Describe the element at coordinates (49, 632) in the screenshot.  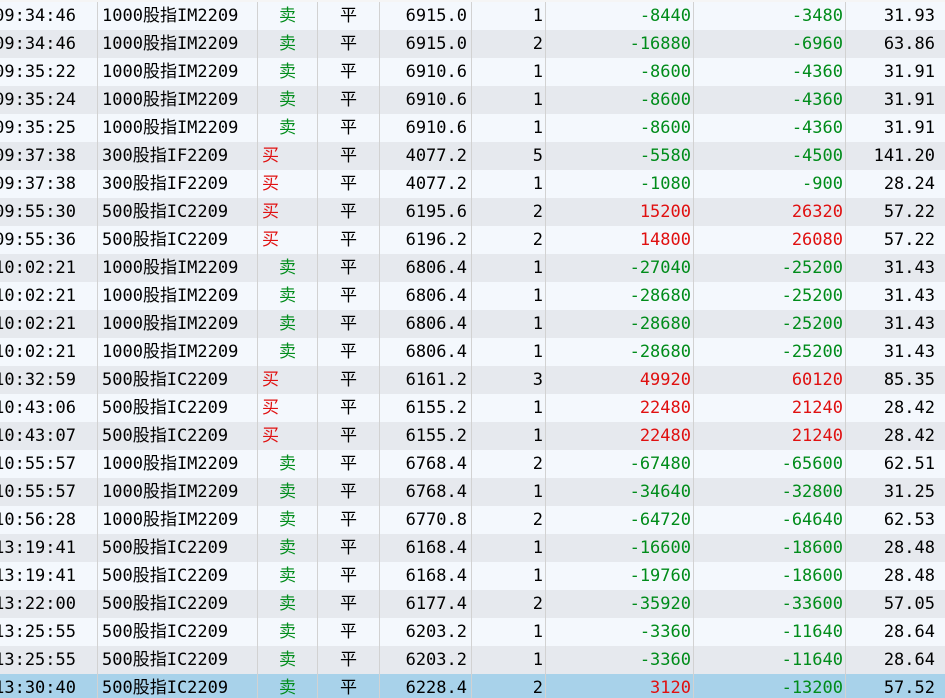
I see `trade-time-cell: 13:25:55` at that location.